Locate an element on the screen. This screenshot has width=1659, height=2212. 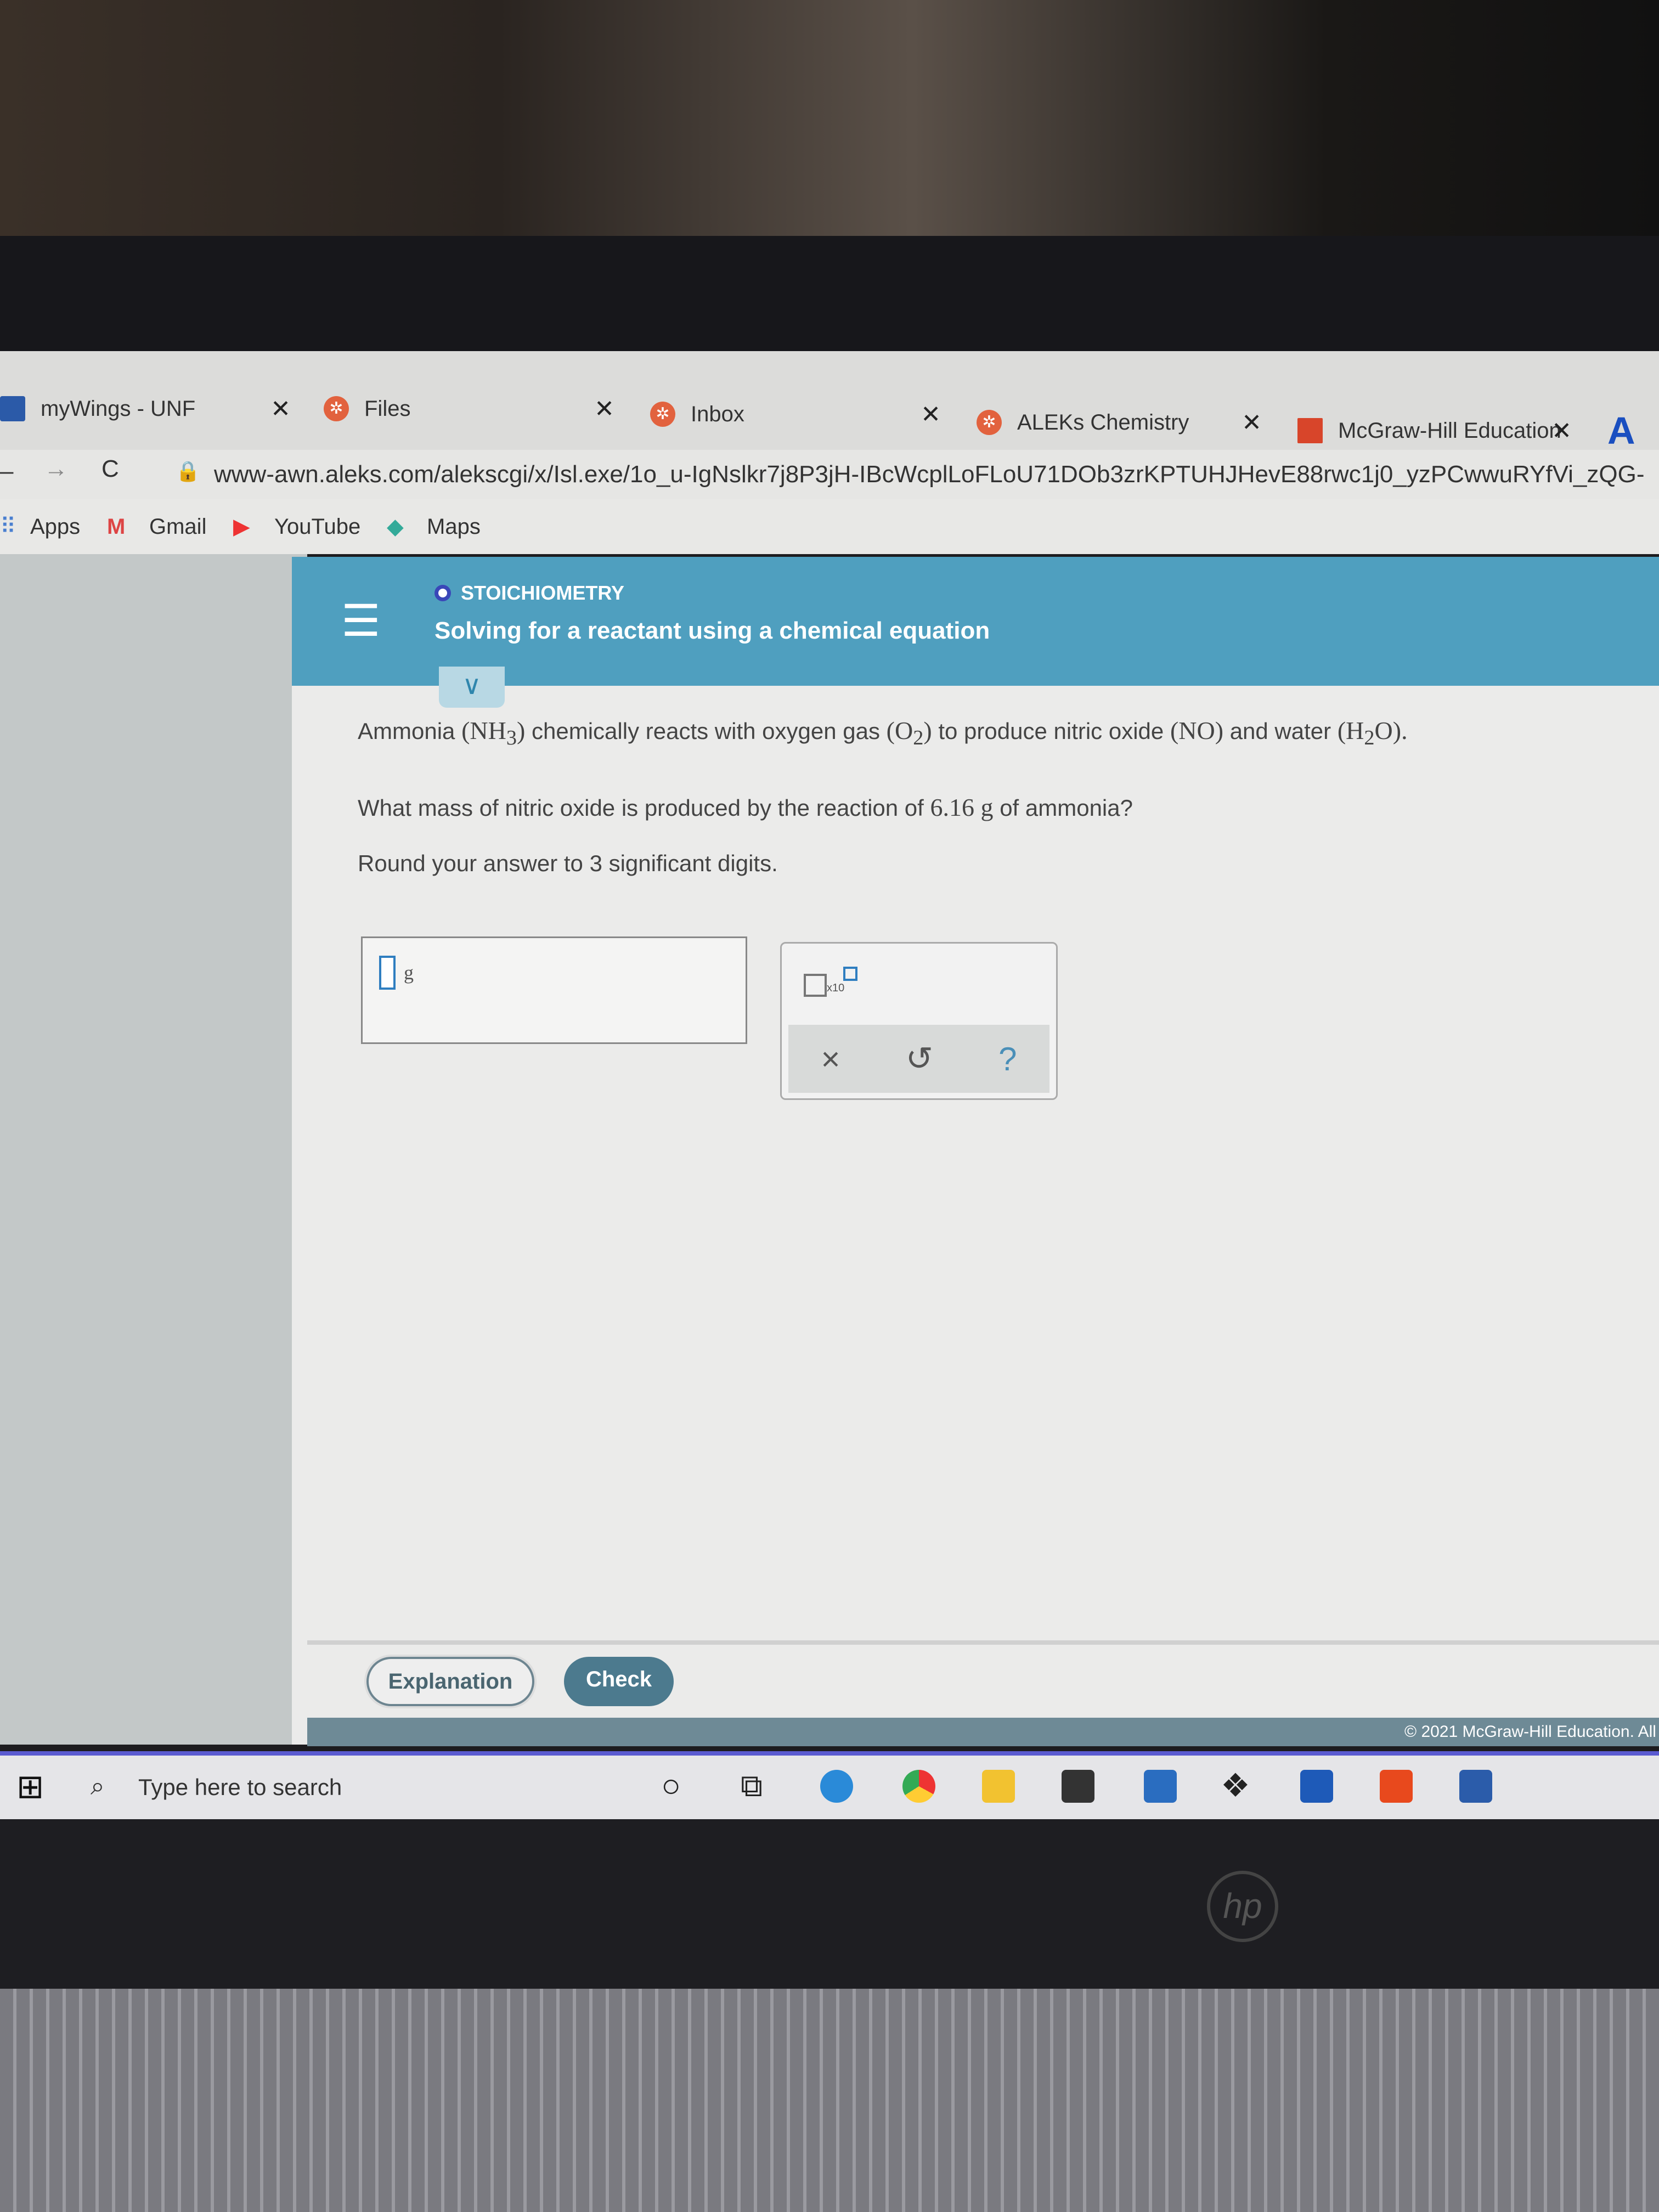
tab-mywings: myWings - UNF ✕ is located at coordinates (146, 409).